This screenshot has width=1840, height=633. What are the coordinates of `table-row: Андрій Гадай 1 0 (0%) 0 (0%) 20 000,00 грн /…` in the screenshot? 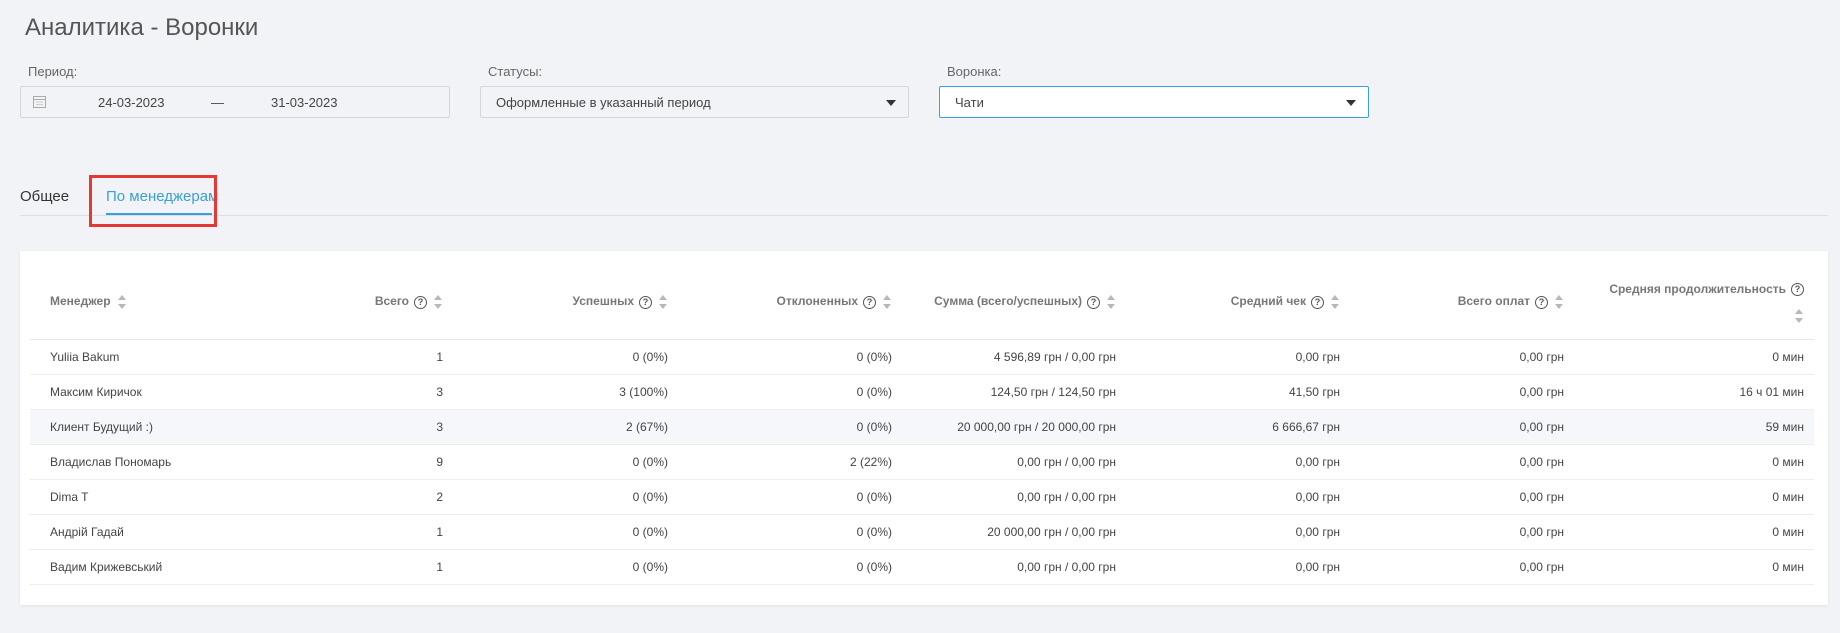 It's located at (922, 532).